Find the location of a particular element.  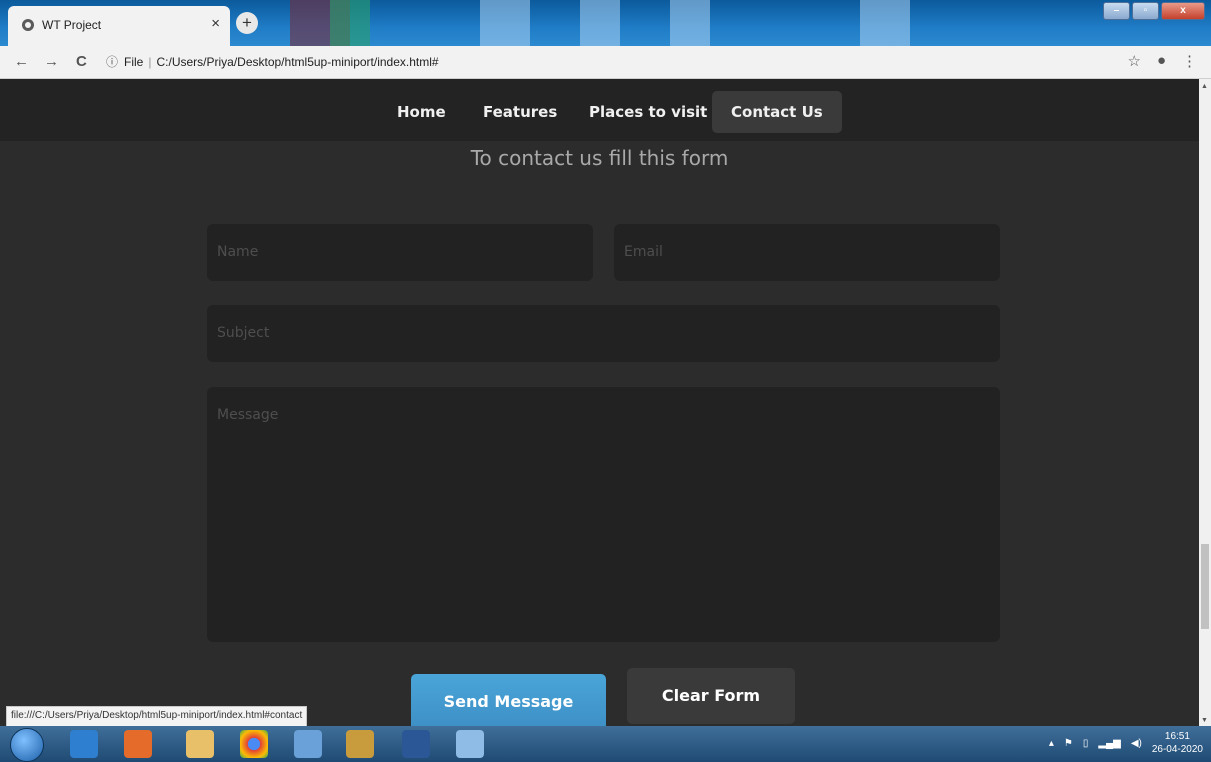

subject-input: Subject is located at coordinates (603, 333).